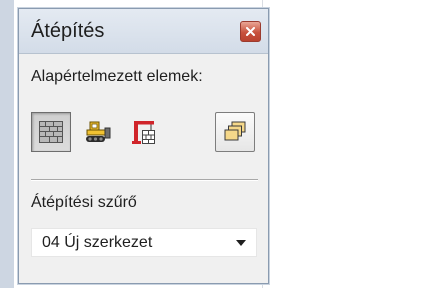  I want to click on close-icon, so click(250, 31).